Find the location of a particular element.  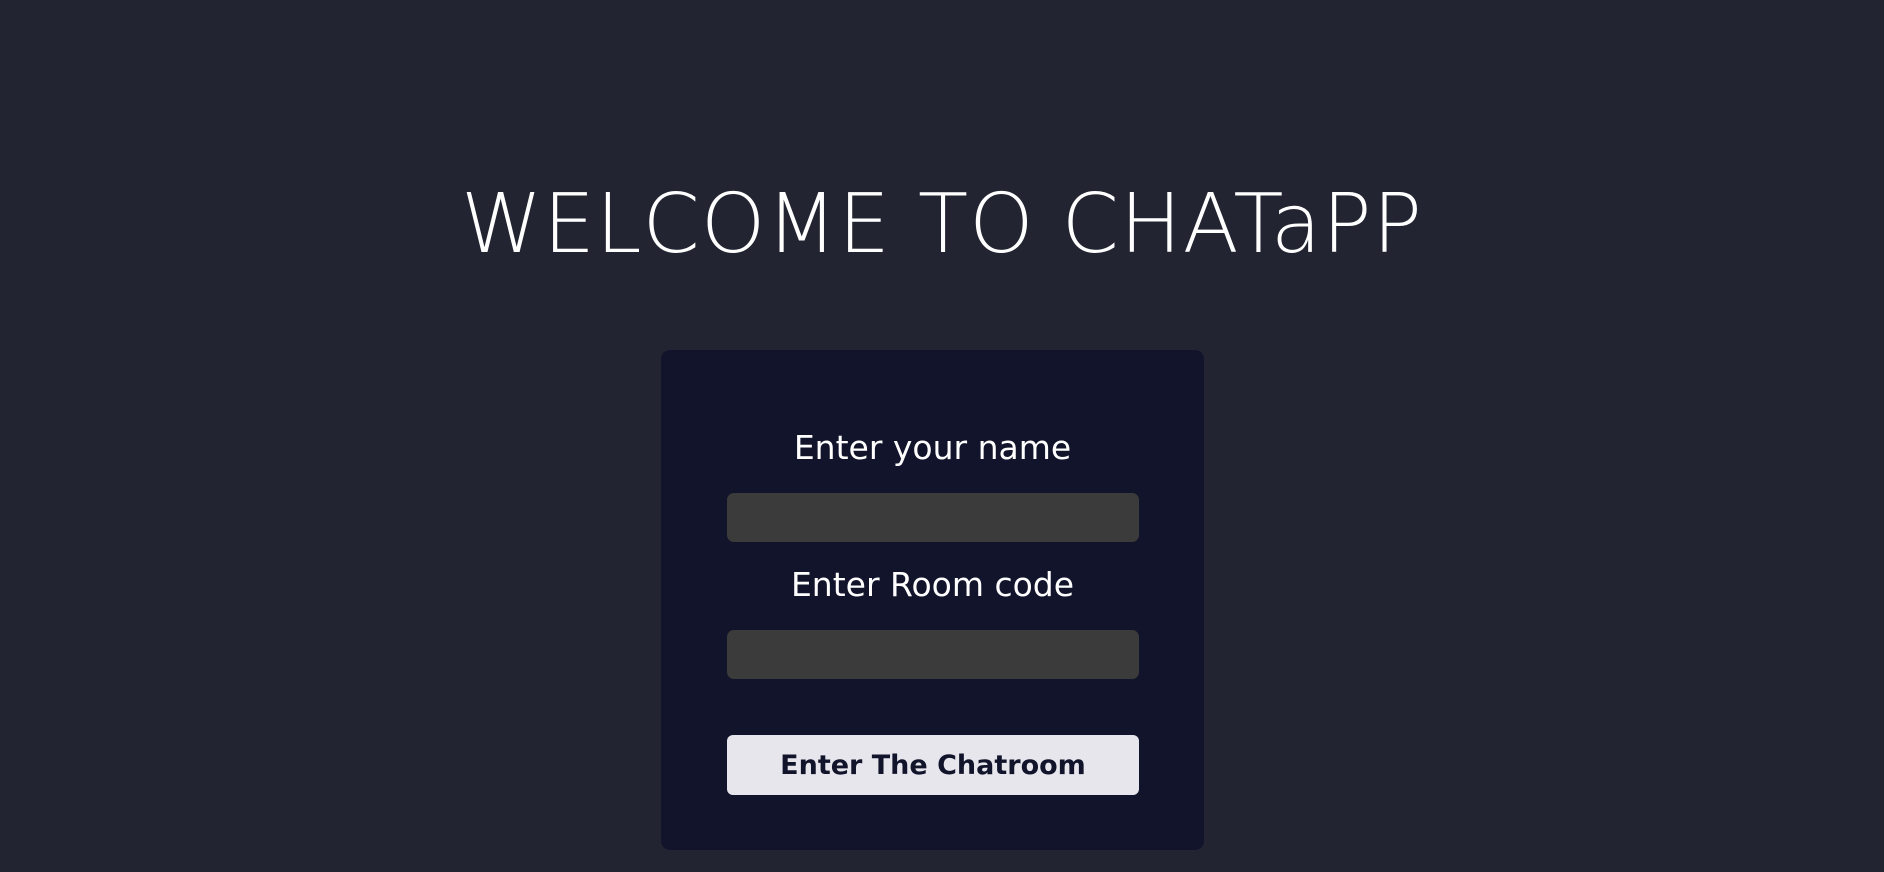

room-code-input is located at coordinates (933, 654).